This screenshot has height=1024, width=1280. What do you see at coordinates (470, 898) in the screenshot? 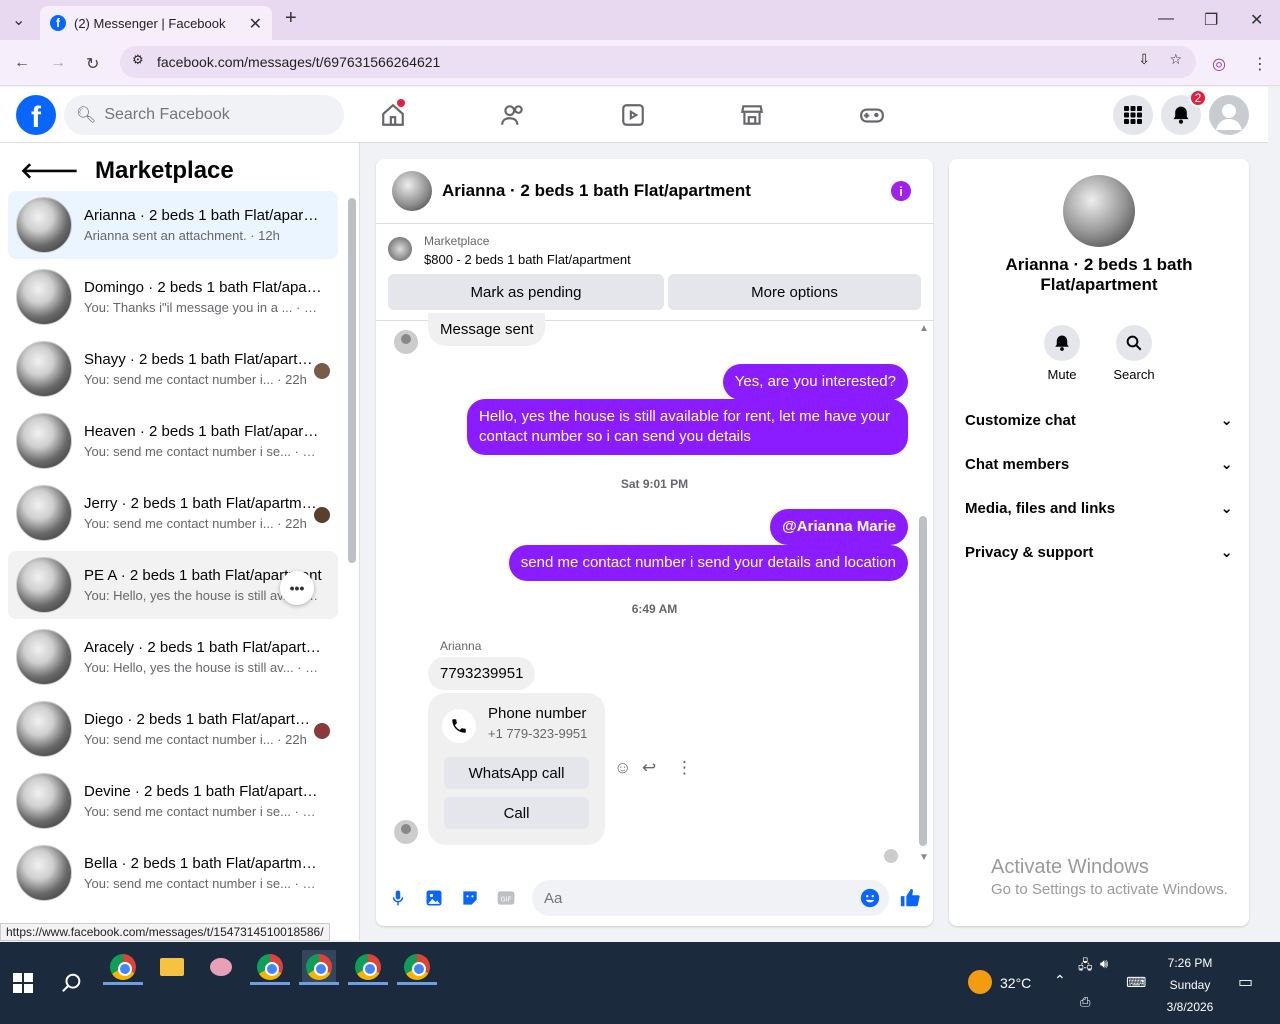
I see `sticker-icon` at bounding box center [470, 898].